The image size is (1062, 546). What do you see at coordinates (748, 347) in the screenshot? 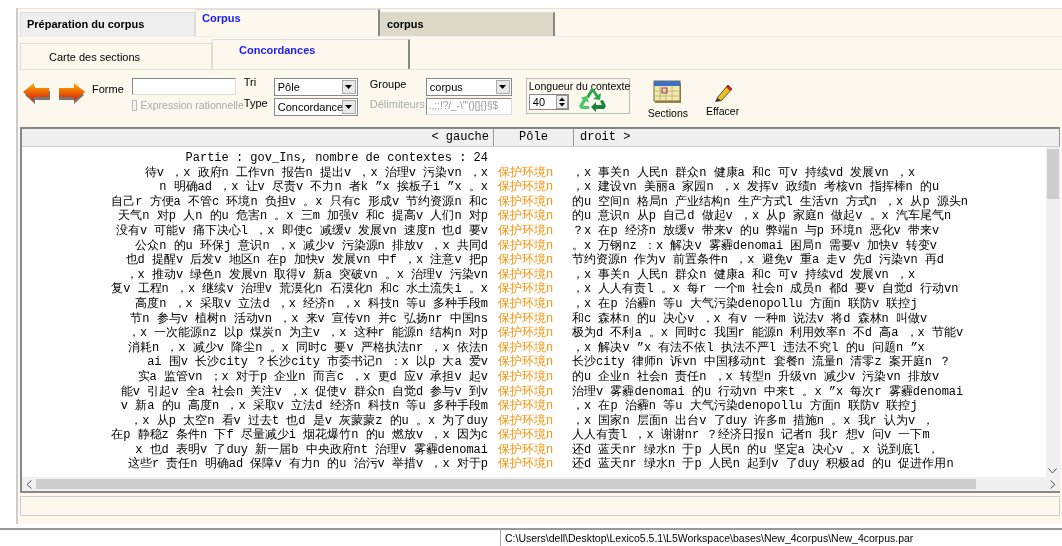
I see `right-context: ，x 解决v ”x 有法不依l 执法不严l 违法不究l 的u 问题n ”x` at bounding box center [748, 347].